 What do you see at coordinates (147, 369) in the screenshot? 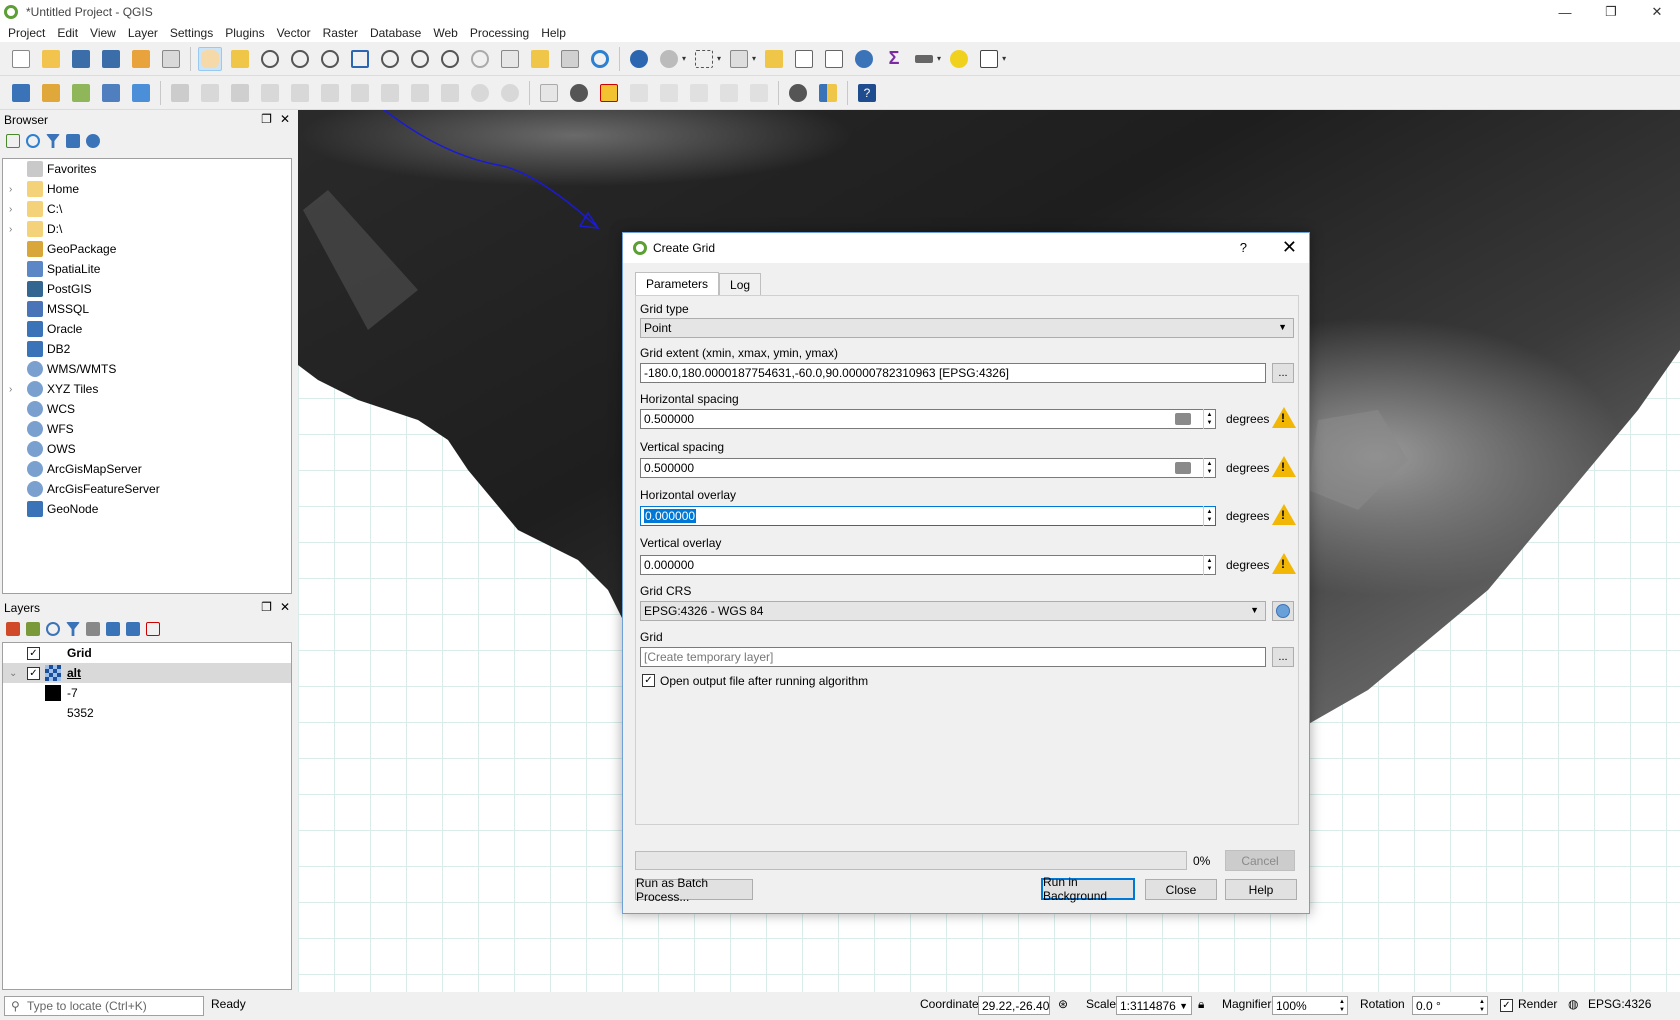
I see `browser-item: WMS/WMTS` at bounding box center [147, 369].